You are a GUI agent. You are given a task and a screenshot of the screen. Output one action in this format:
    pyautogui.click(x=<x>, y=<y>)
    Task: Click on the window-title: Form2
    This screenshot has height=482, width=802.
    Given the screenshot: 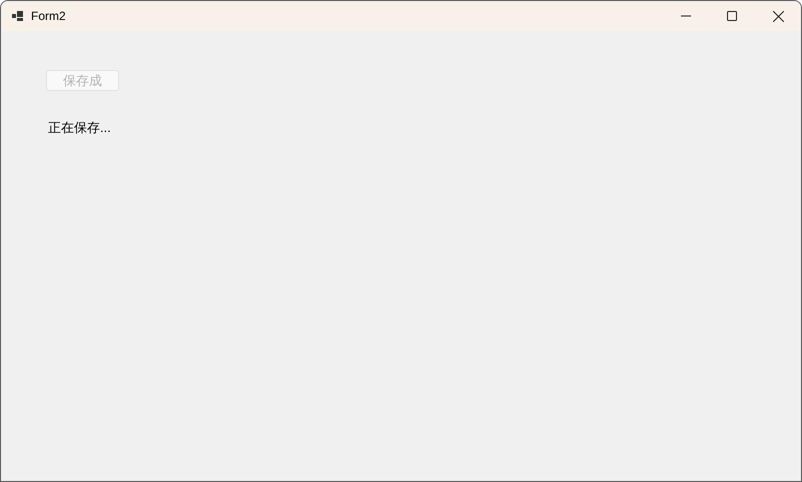 What is the action you would take?
    pyautogui.click(x=48, y=16)
    